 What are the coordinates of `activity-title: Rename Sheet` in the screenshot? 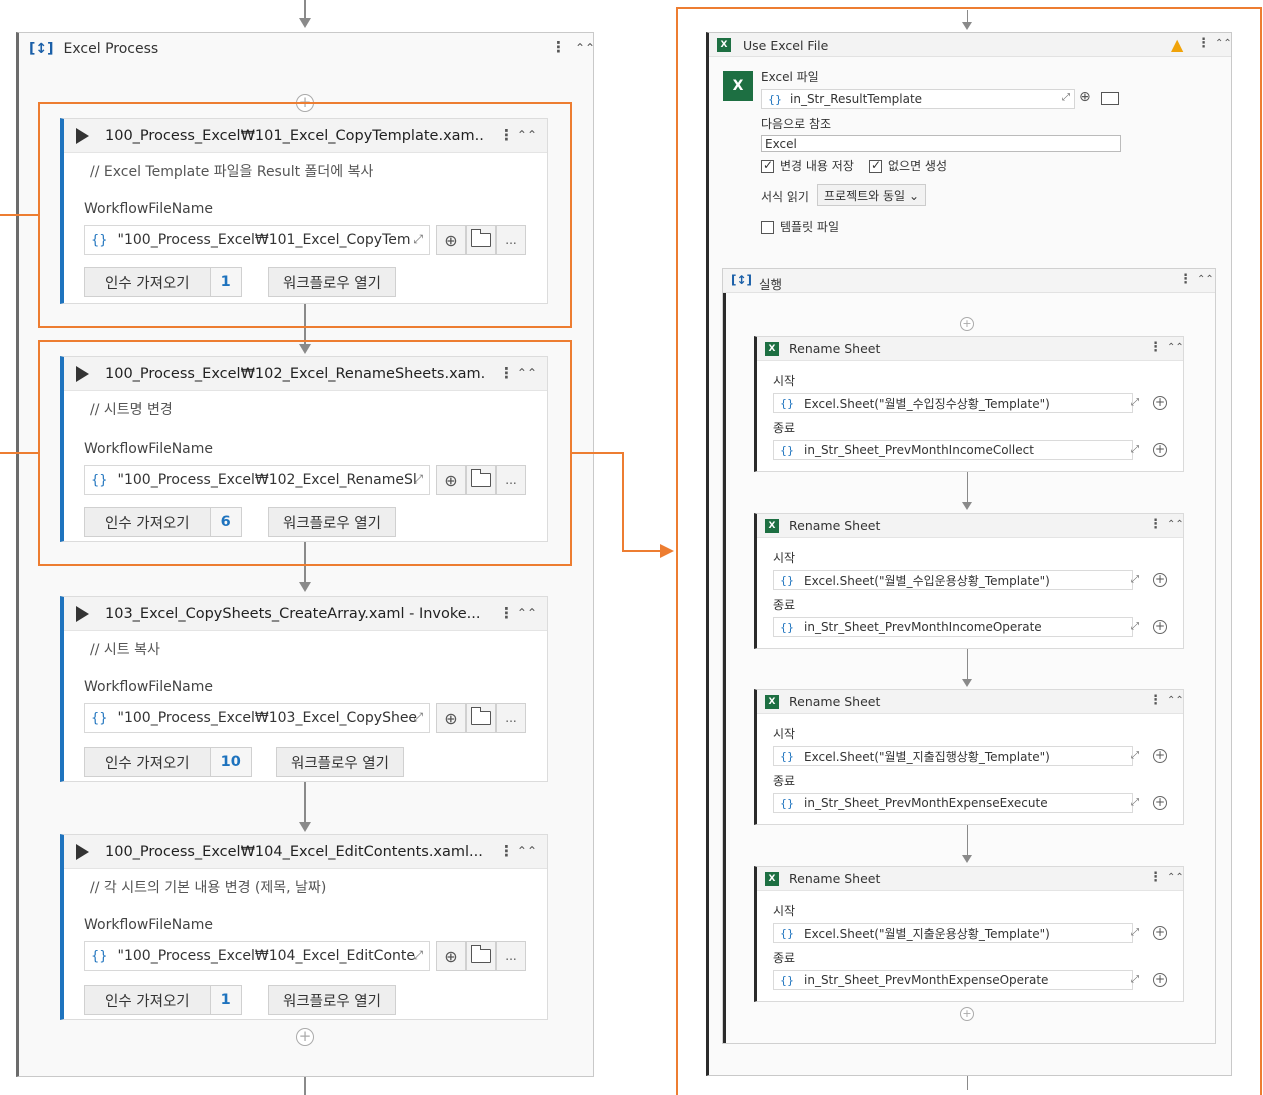 It's located at (835, 525).